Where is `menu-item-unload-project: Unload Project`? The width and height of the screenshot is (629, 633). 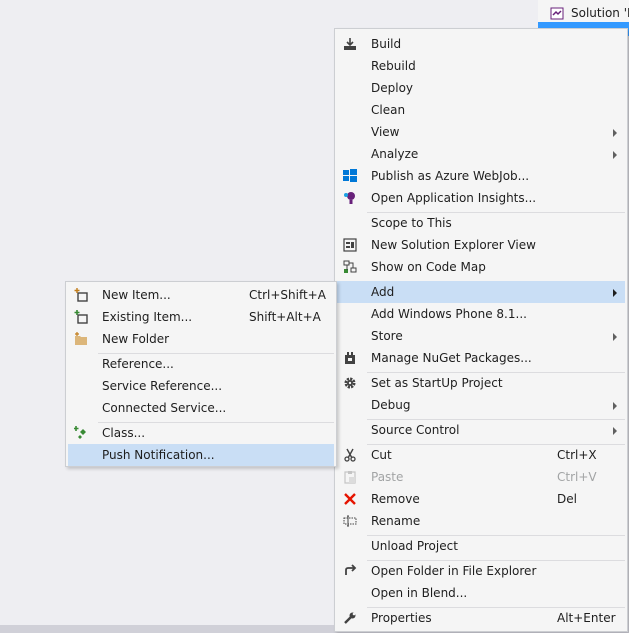 menu-item-unload-project: Unload Project is located at coordinates (481, 546).